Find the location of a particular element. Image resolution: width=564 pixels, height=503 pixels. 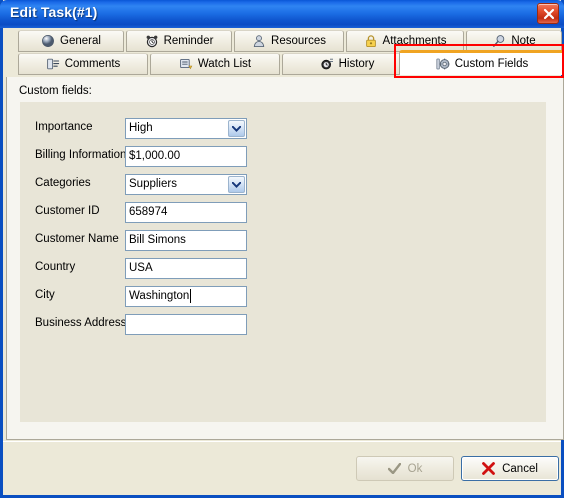

window-title: Edit Task(#1) is located at coordinates (54, 12).